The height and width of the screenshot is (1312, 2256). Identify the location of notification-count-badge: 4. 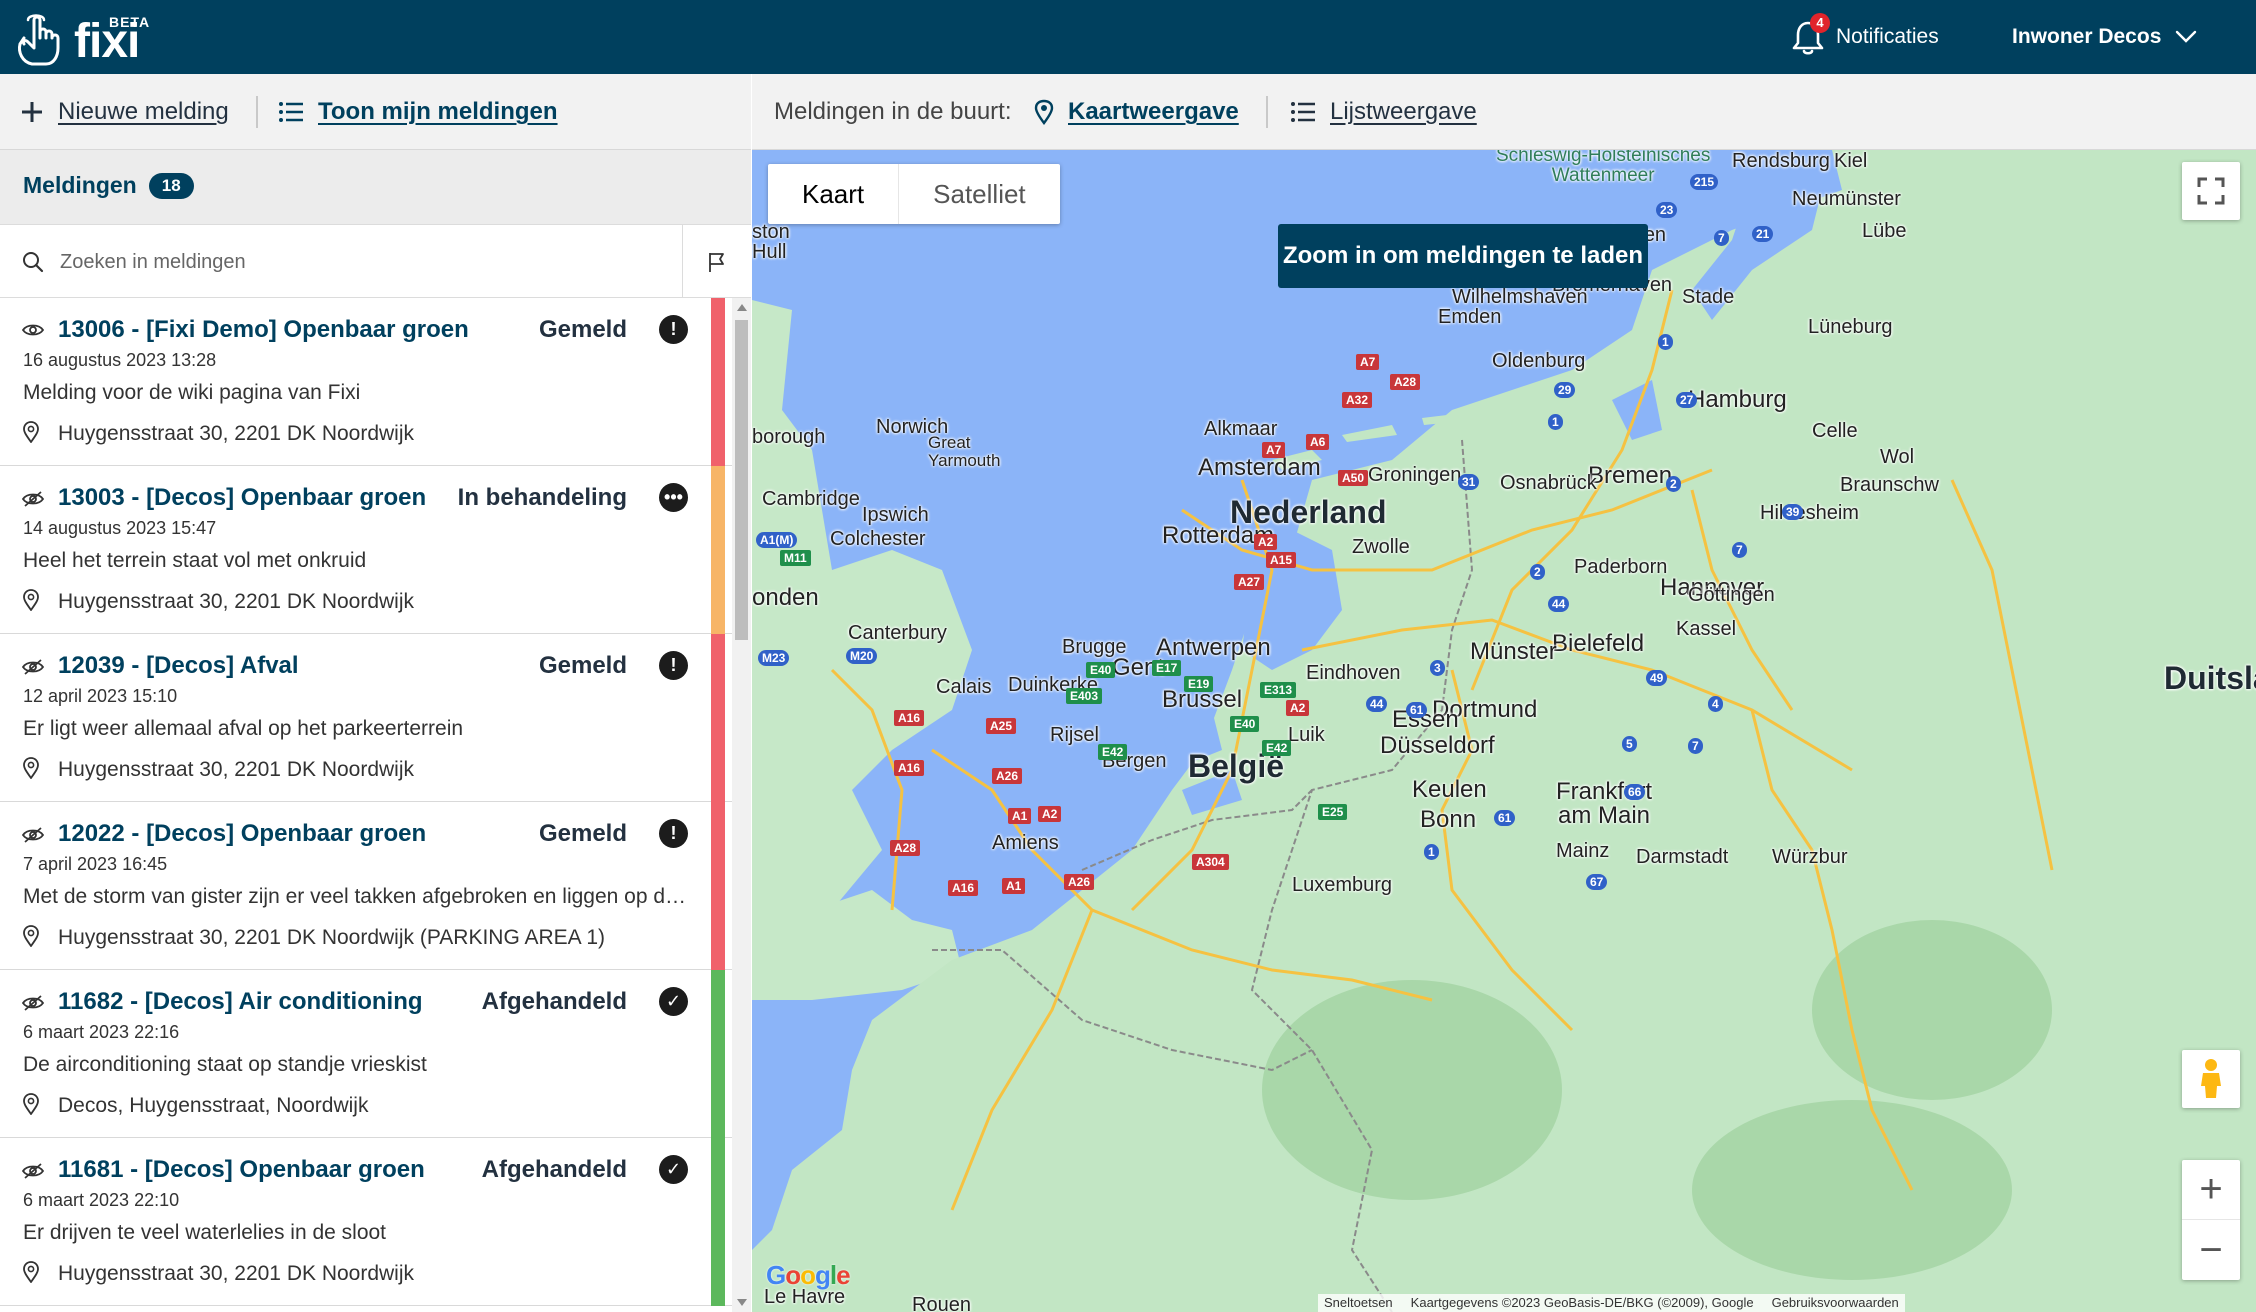
(1820, 23).